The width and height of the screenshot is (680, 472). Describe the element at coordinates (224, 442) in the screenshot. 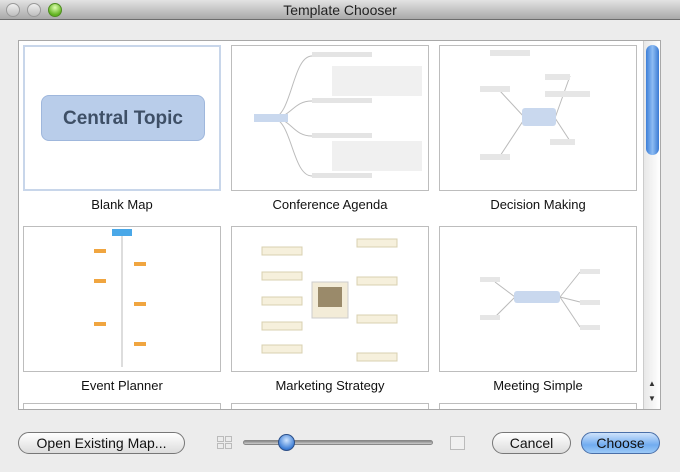

I see `small-thumbnails-icon` at that location.